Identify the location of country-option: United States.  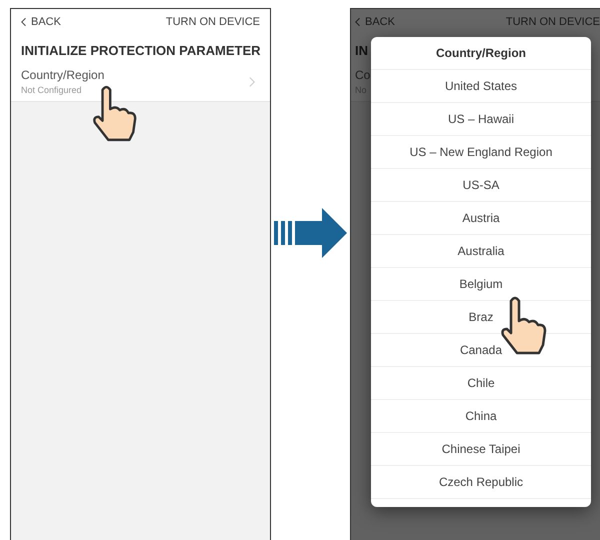
(481, 86).